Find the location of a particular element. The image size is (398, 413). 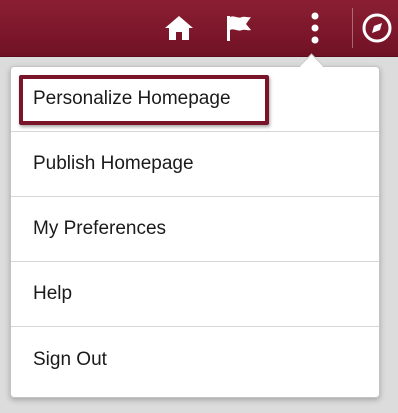

menu-item-sign-out: Sign Out is located at coordinates (195, 359).